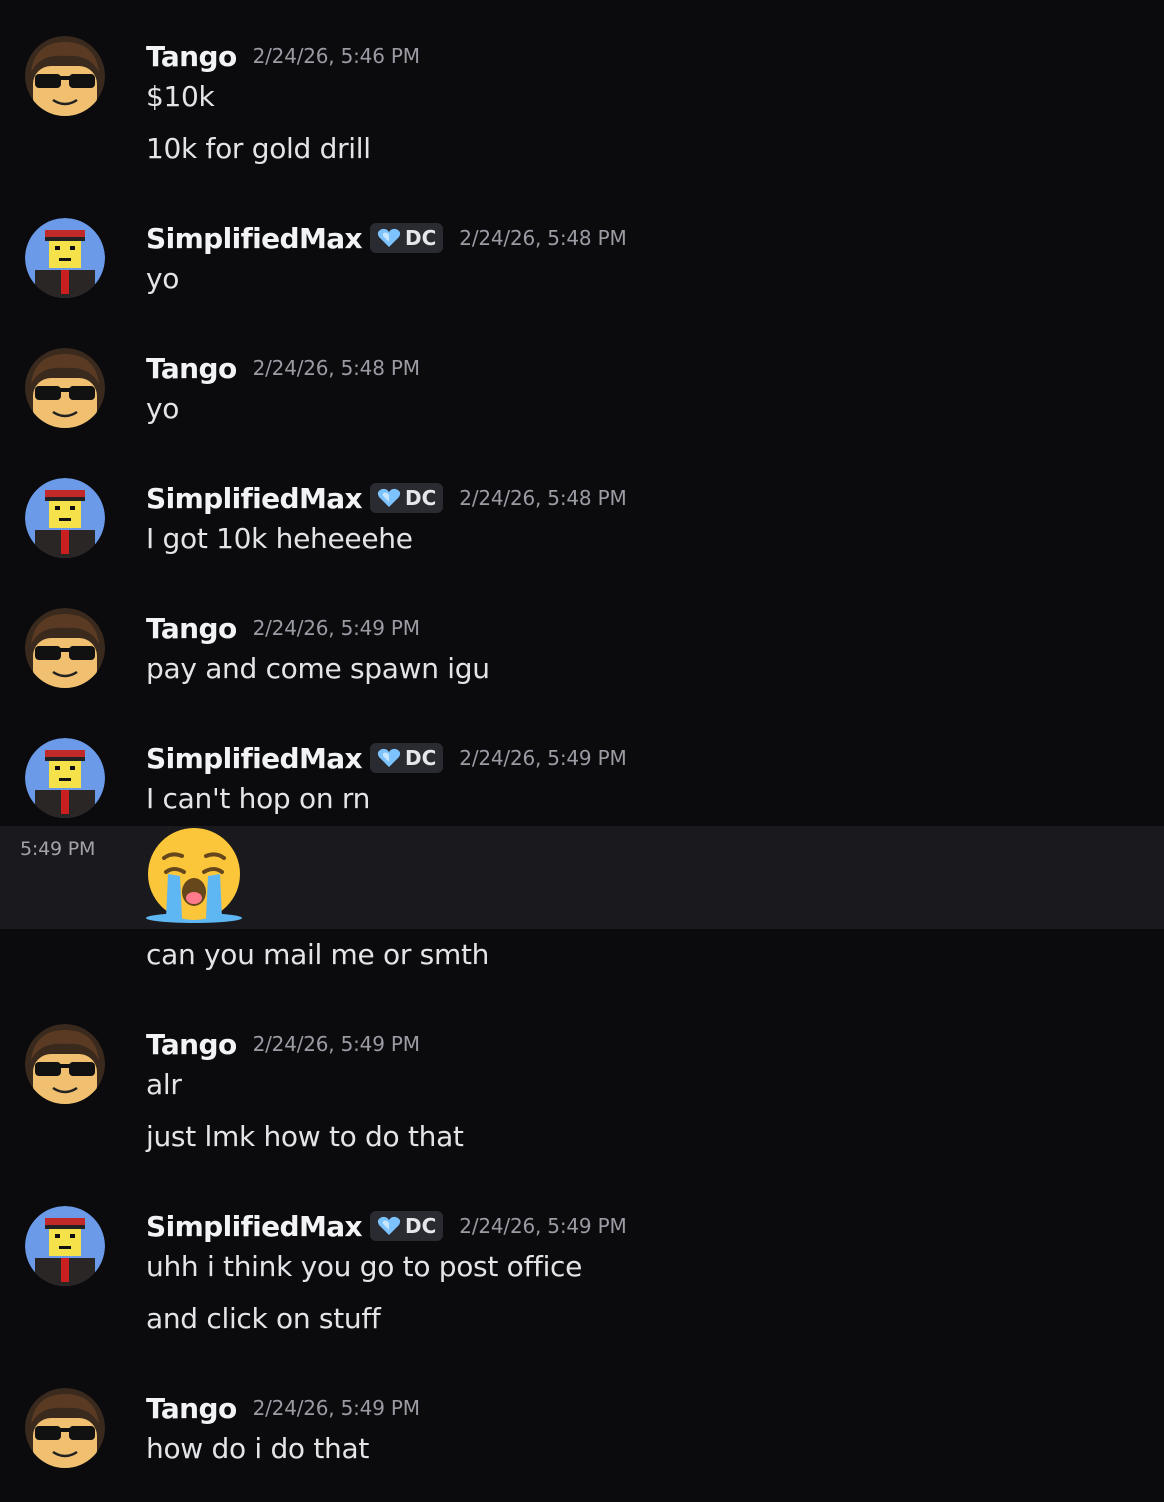  Describe the element at coordinates (258, 798) in the screenshot. I see `message-text: I can't hop on rn` at that location.